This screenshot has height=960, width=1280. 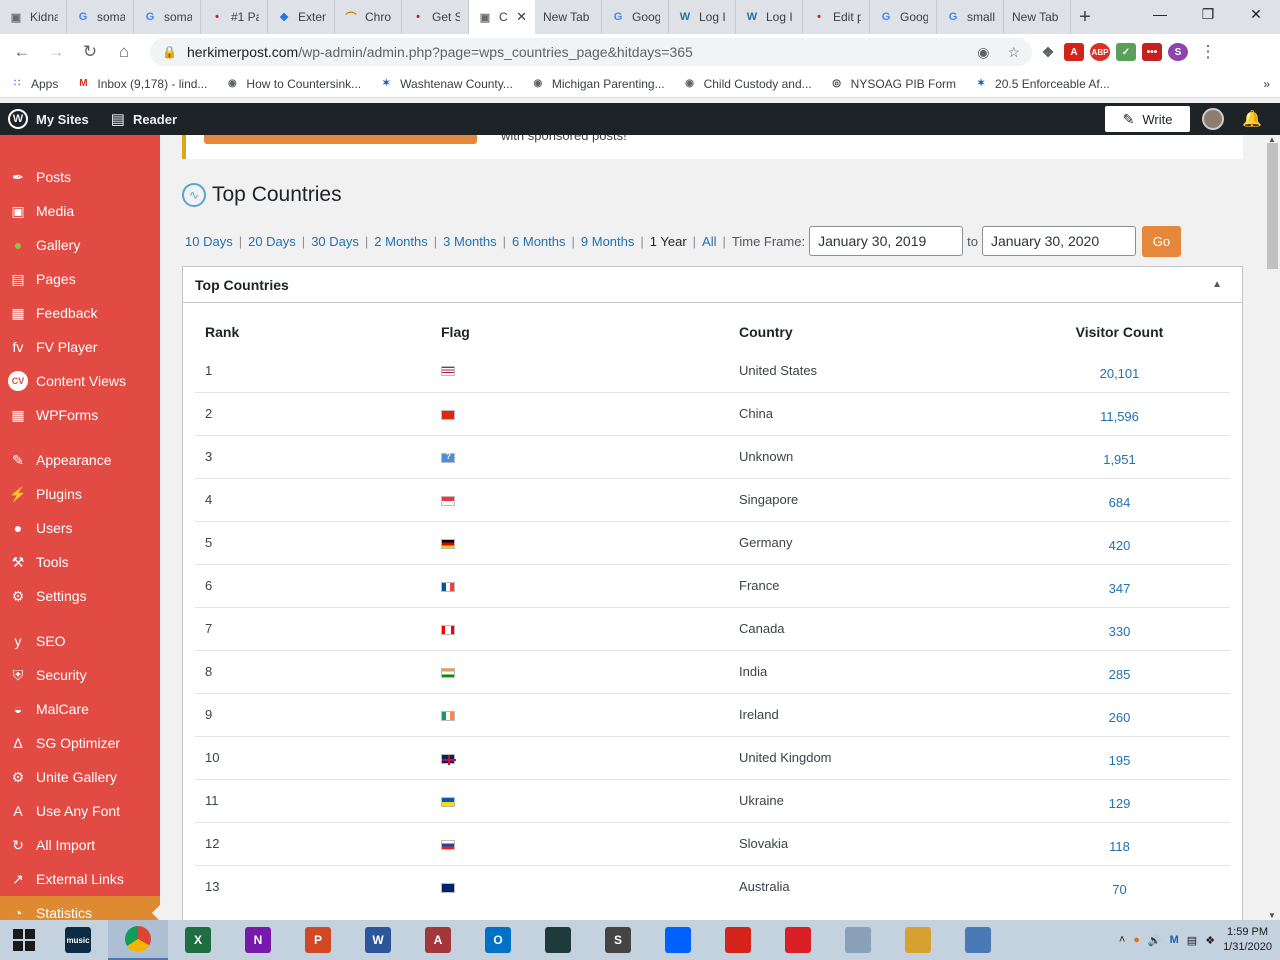 I want to click on sidebar-item-media: ▣ Media, so click(x=80, y=211).